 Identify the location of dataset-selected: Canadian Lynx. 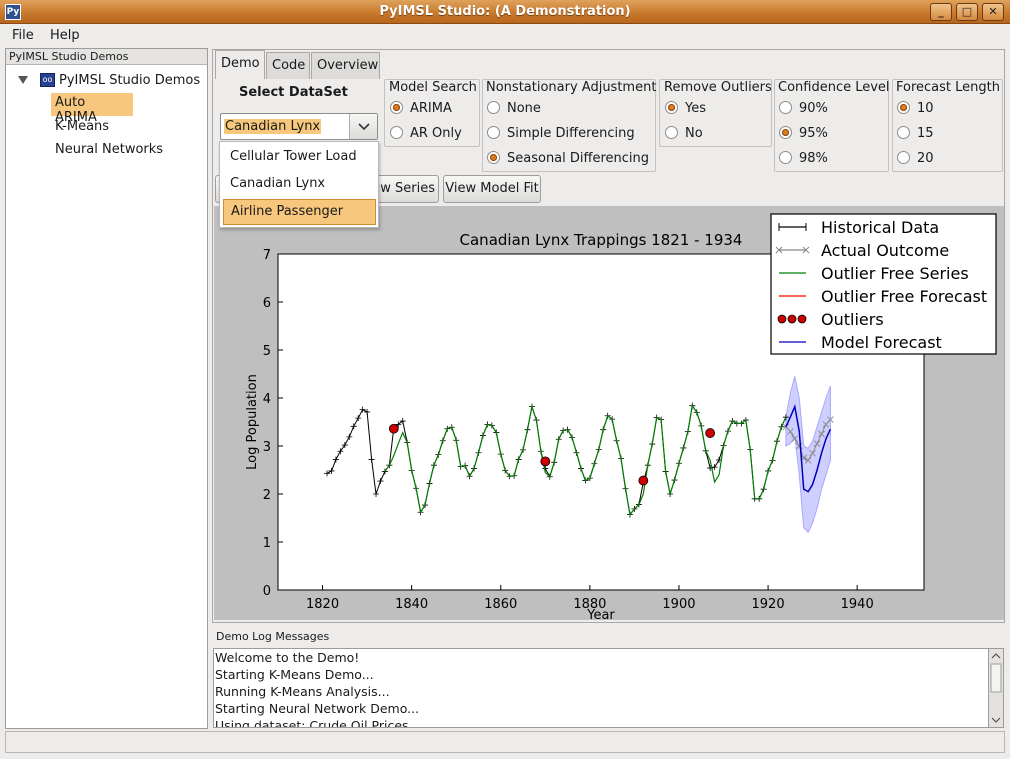
(273, 126).